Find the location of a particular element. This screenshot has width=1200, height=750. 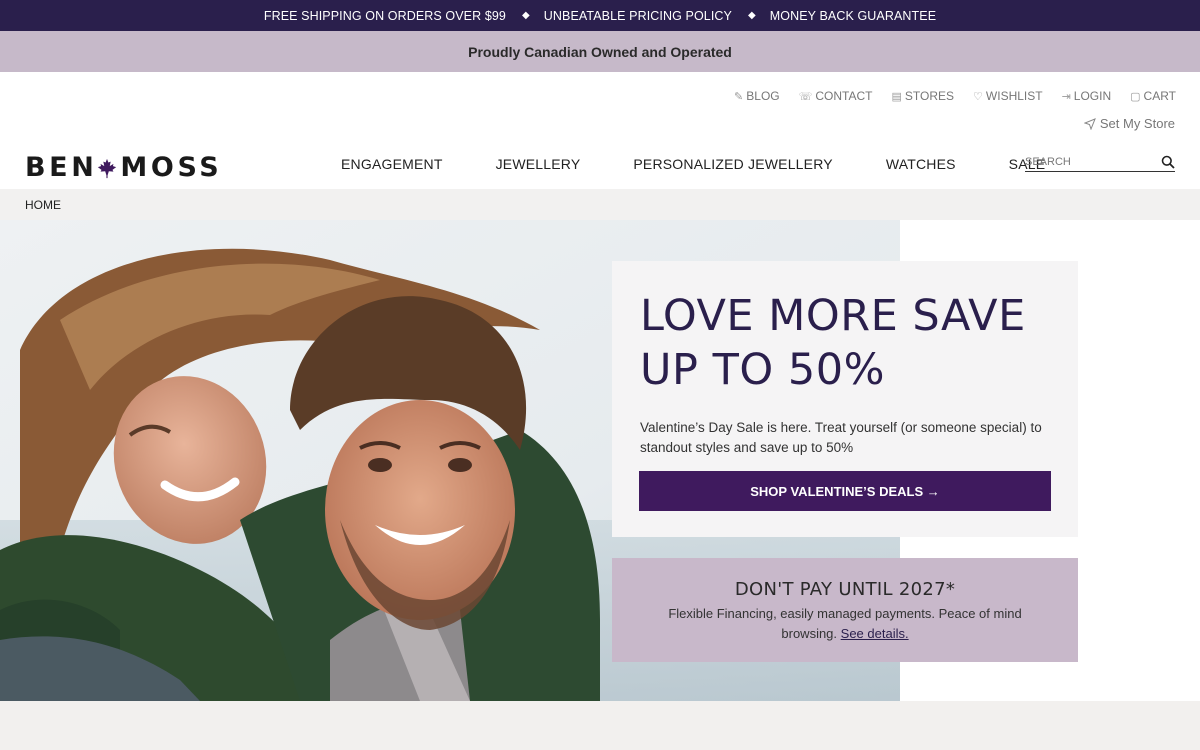

stores-label: STORES is located at coordinates (929, 96).